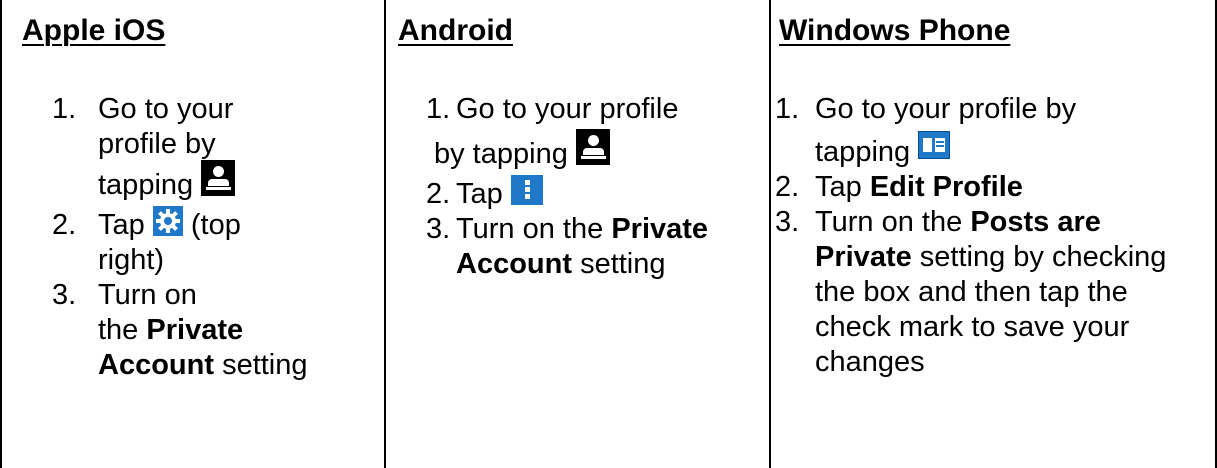 This screenshot has width=1217, height=468. Describe the element at coordinates (131, 260) in the screenshot. I see `step-text: right)` at that location.